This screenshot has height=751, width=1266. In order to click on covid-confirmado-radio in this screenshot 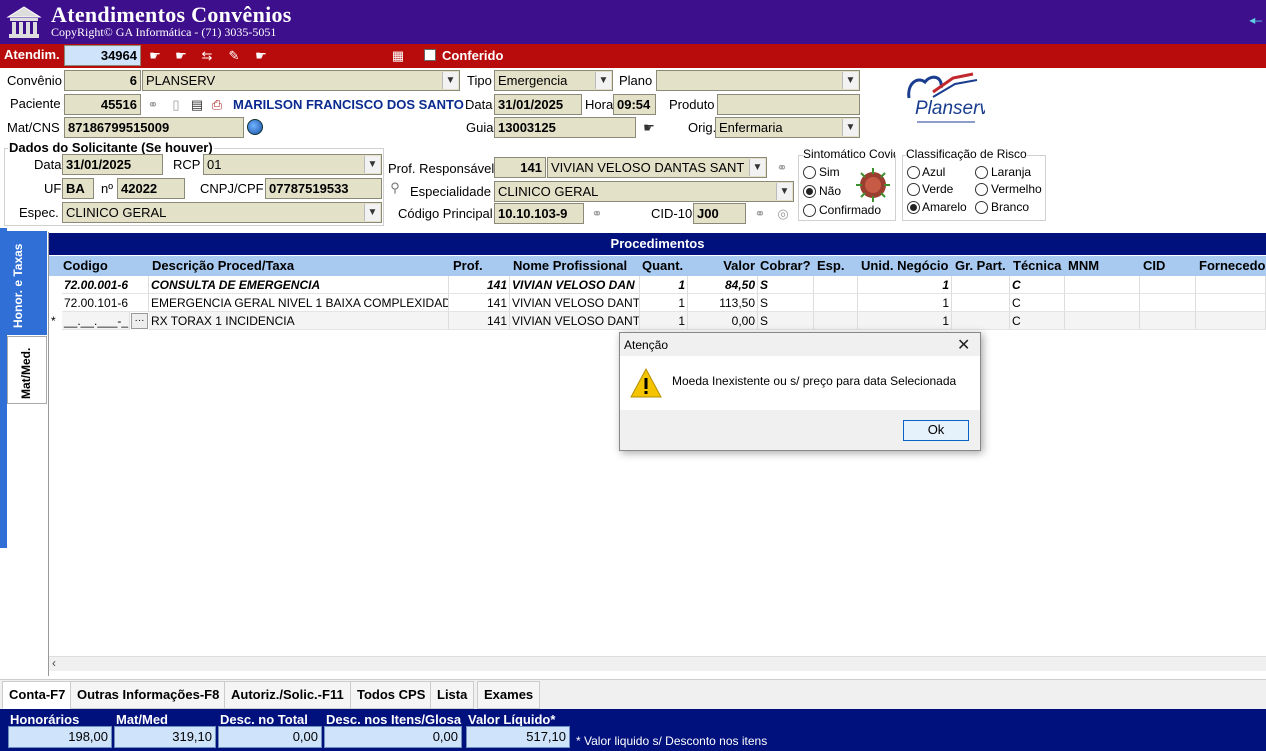, I will do `click(809, 210)`.